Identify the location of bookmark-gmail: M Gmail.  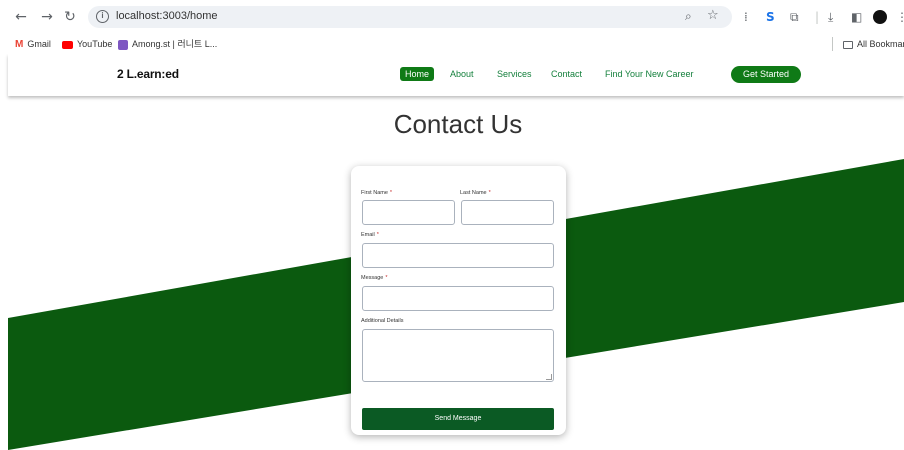
(33, 44).